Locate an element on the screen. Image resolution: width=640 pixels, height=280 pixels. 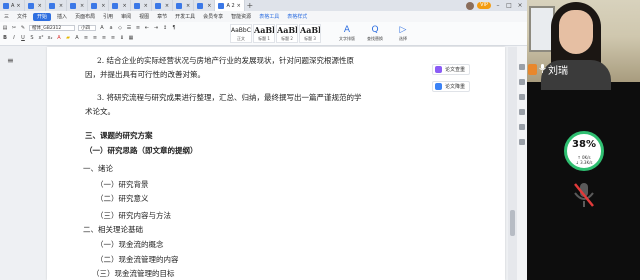
style-sample: AaBbC is located at coordinates (310, 30).